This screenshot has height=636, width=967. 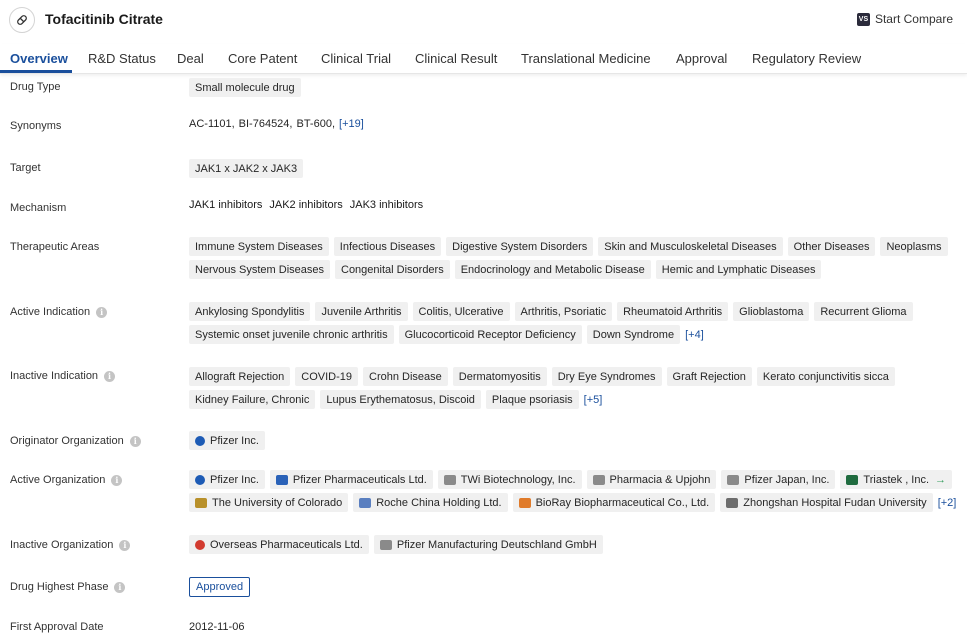 I want to click on highest-phase-values: Approved, so click(x=576, y=587).